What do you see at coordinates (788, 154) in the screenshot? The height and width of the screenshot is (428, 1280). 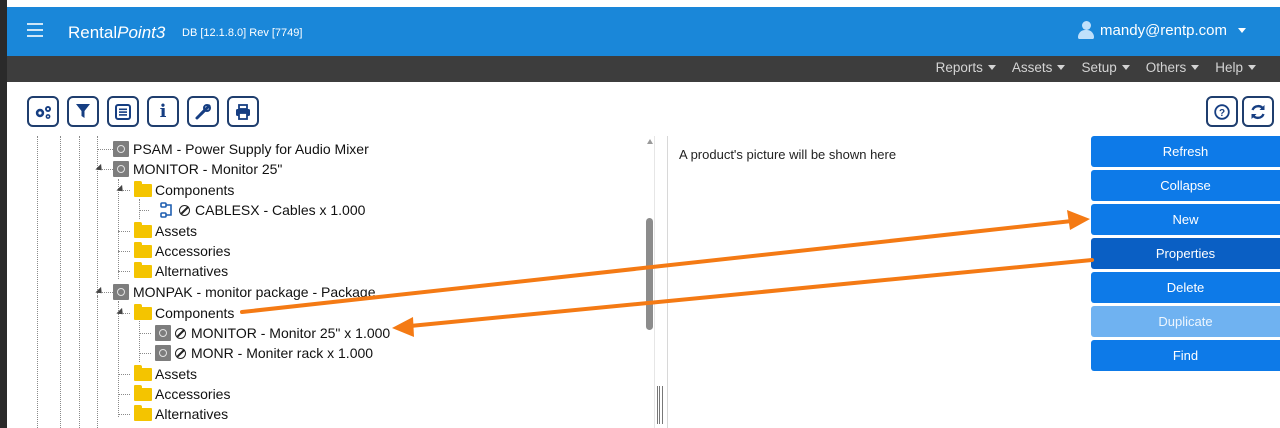 I see `picture-placeholder: A product's picture will be shown here` at bounding box center [788, 154].